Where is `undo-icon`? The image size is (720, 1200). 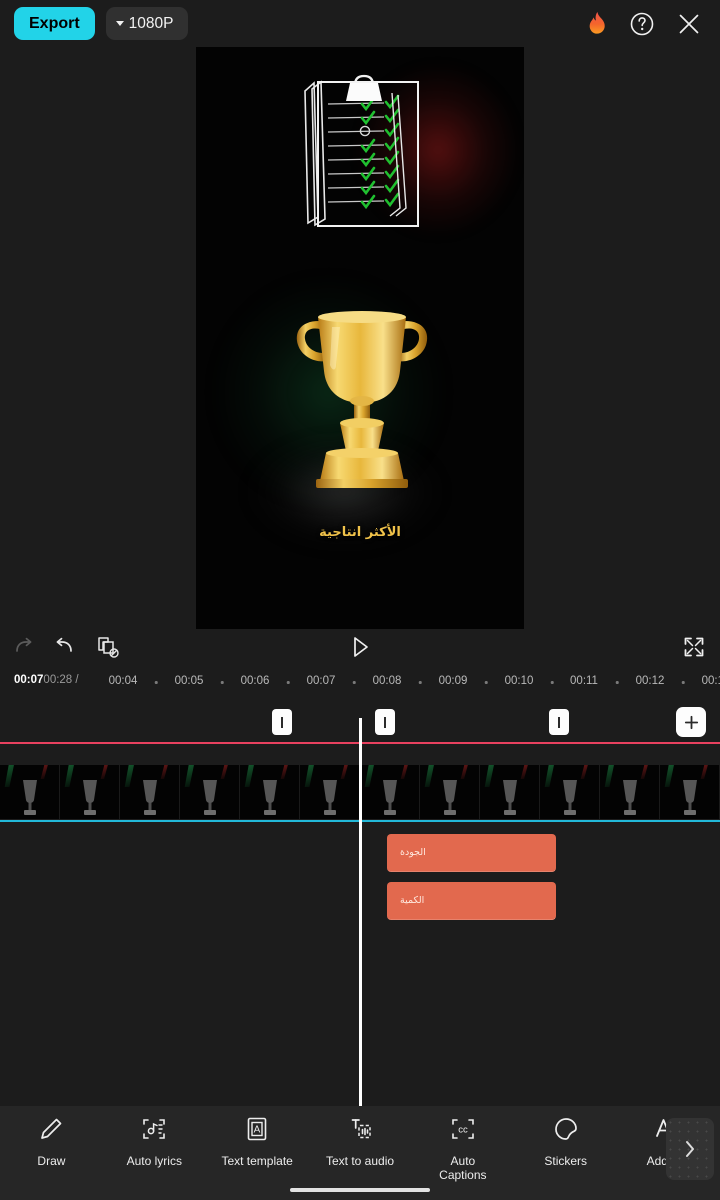
undo-icon is located at coordinates (65, 647).